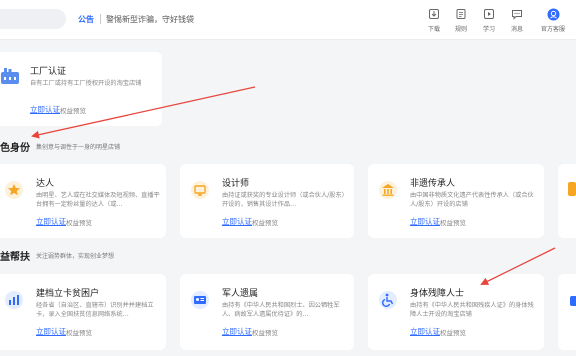 The image size is (576, 356). I want to click on download-icon, so click(434, 14).